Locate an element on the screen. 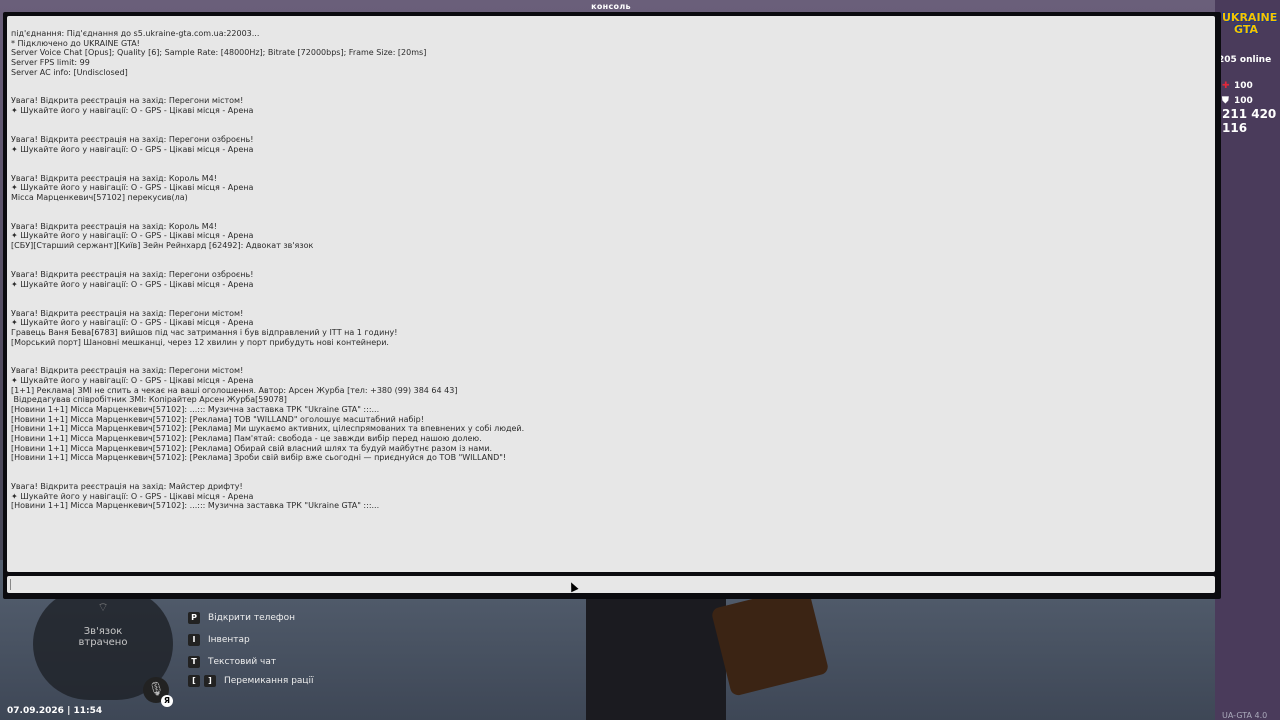 The image size is (1280, 720). connection-line-2: втрачено is located at coordinates (103, 642).